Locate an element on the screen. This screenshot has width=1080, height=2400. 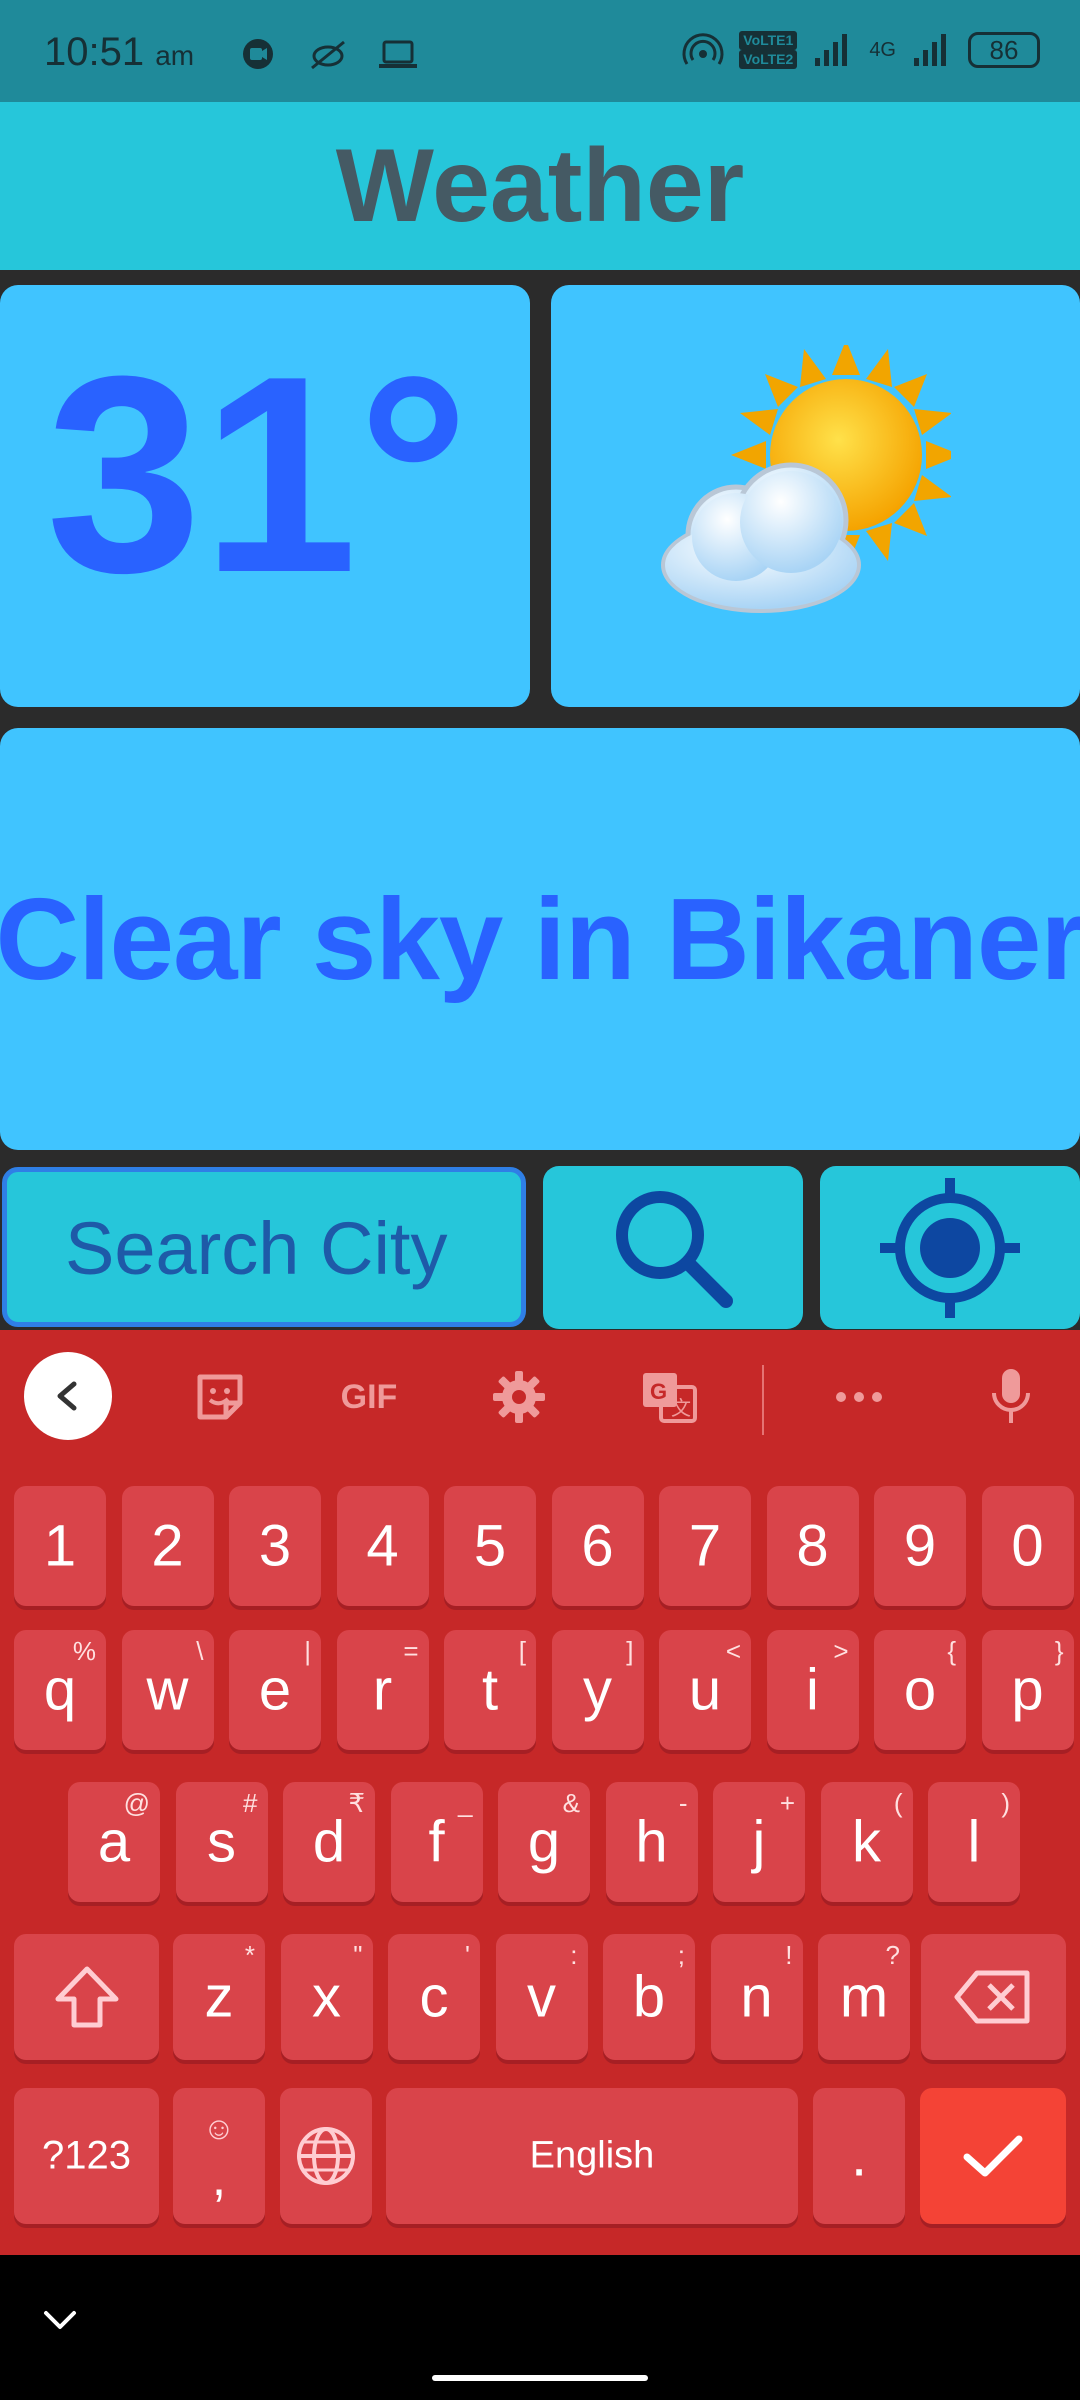
key-alt-label: ; is located at coordinates (681, 1955).